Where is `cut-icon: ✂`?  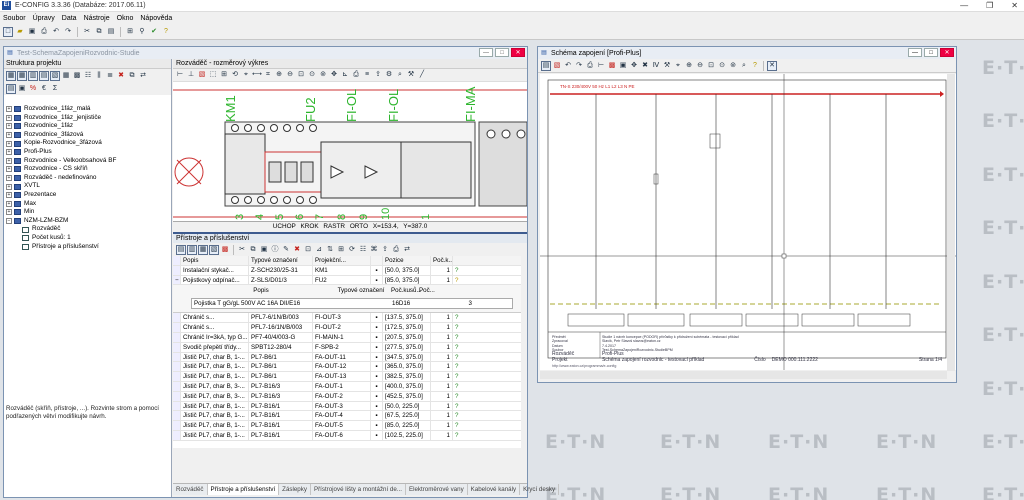
cut-icon: ✂ is located at coordinates (87, 32).